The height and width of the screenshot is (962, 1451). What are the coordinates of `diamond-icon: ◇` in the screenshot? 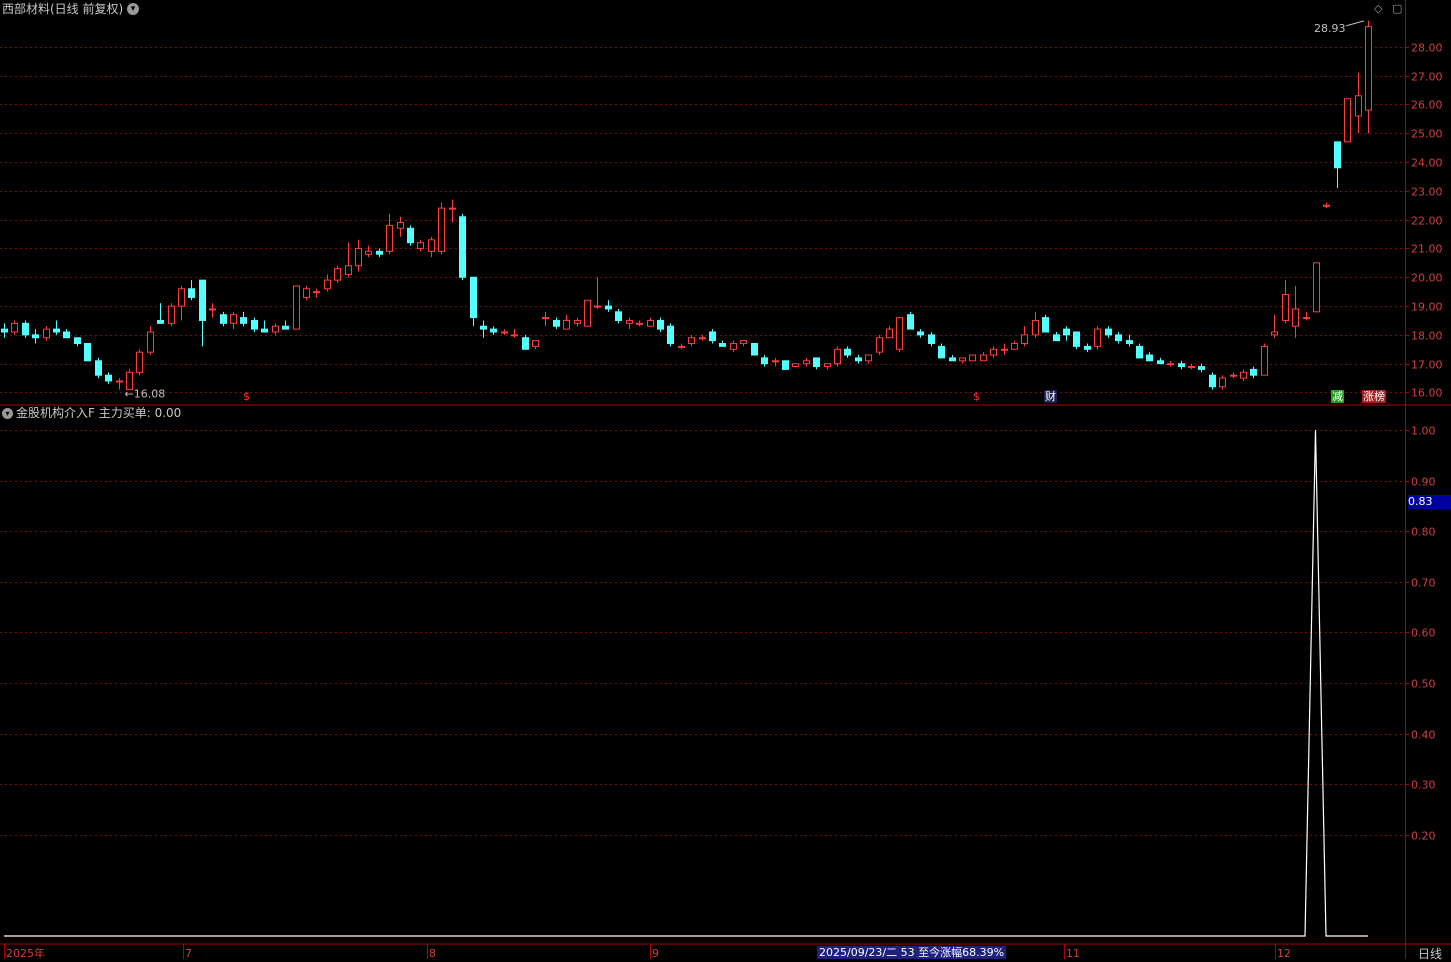 It's located at (1378, 9).